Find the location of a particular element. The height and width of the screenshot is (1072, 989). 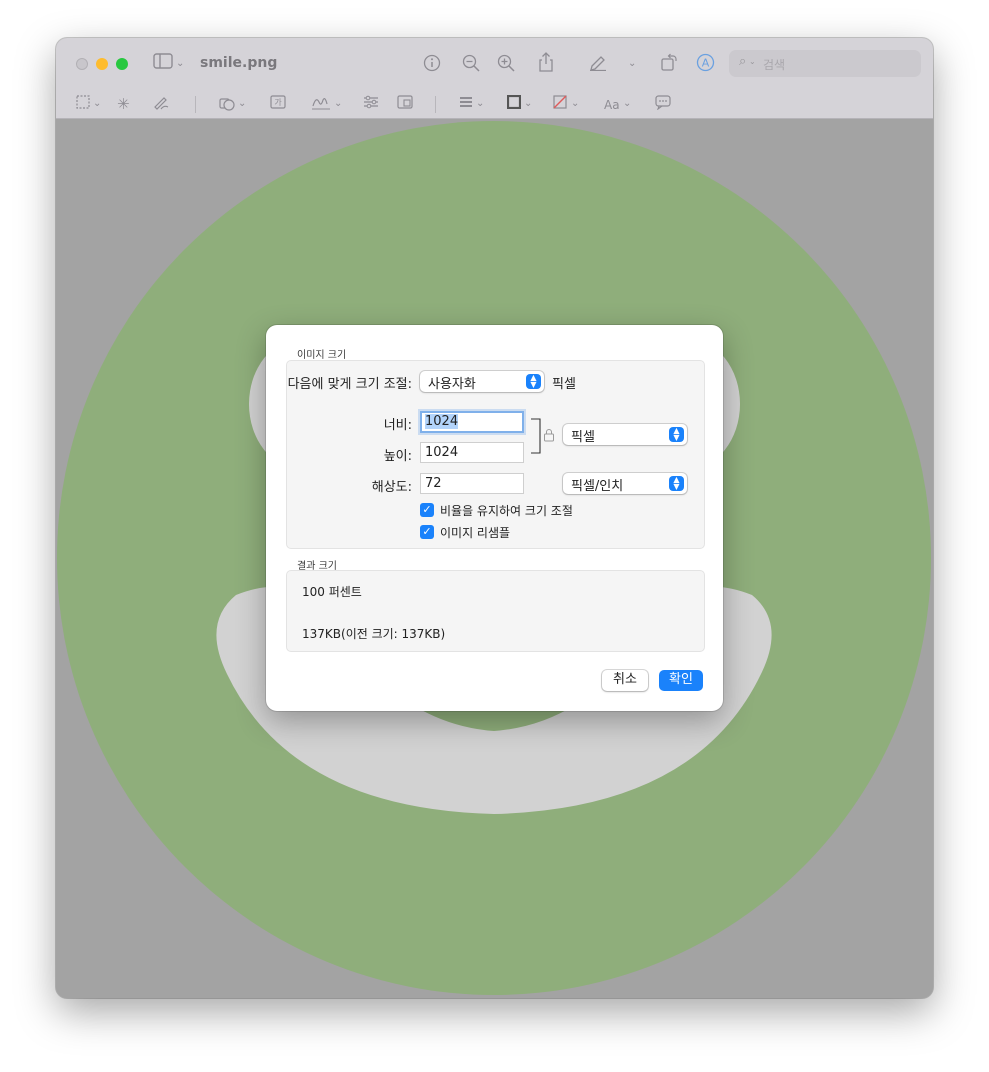

minimize-button is located at coordinates (102, 64).